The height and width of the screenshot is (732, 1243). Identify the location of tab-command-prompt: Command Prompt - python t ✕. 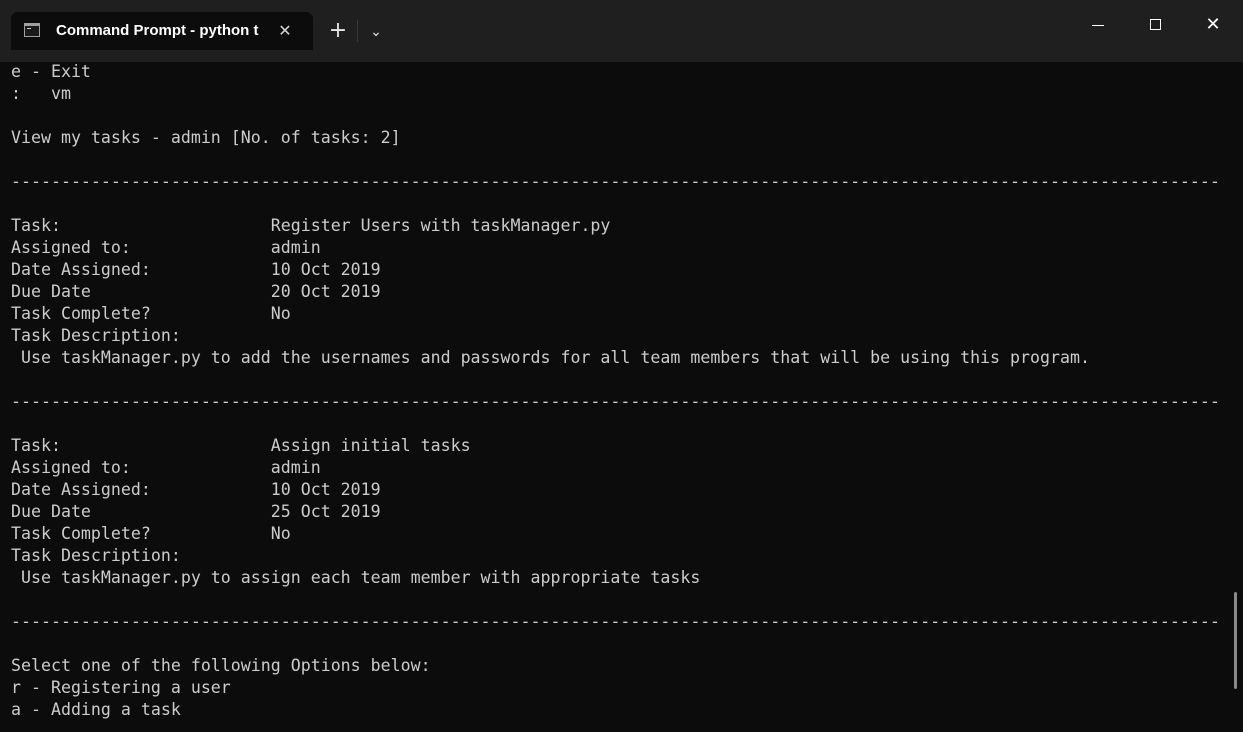
(162, 31).